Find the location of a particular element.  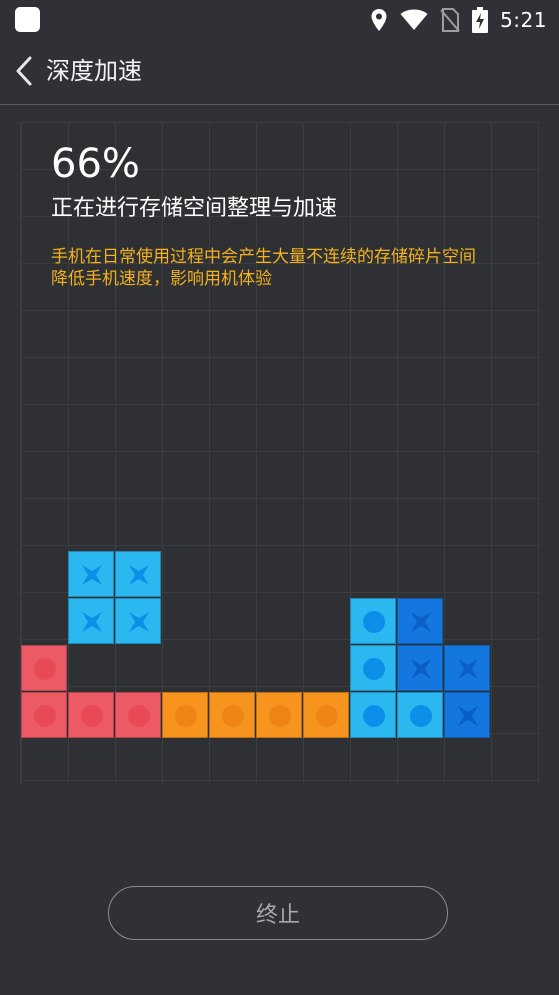

wifi-icon is located at coordinates (414, 19).